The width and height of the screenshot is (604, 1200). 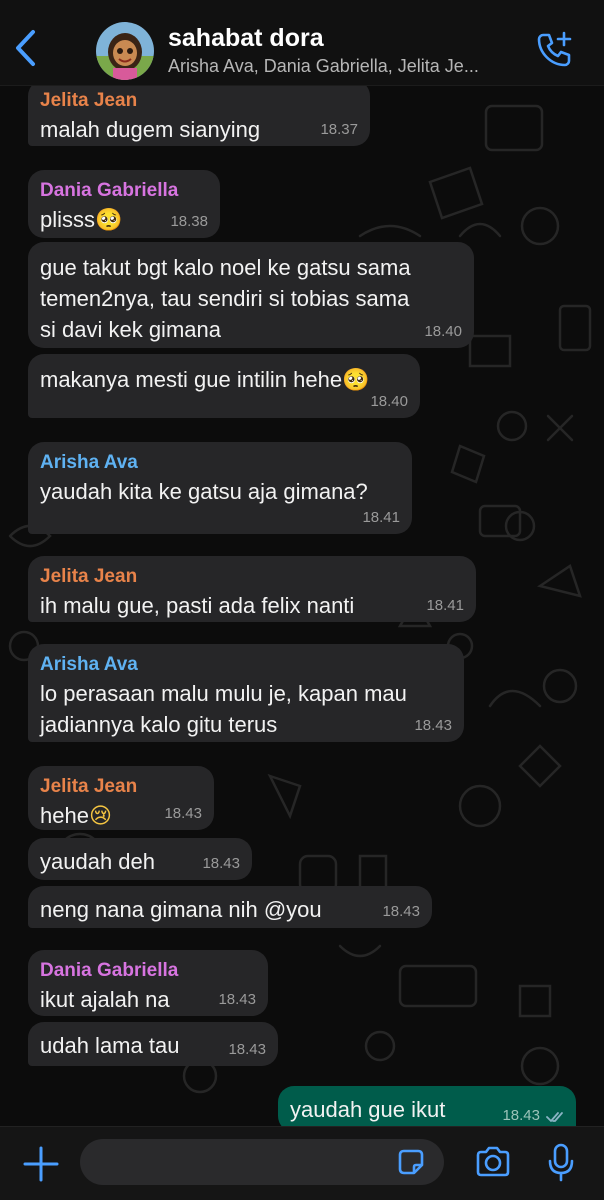 What do you see at coordinates (148, 983) in the screenshot?
I see `message-bubble: Dania Gabriella ikut ajalah na 18.43` at bounding box center [148, 983].